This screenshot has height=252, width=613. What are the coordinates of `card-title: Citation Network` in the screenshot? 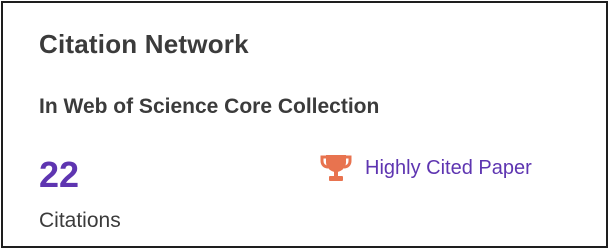 It's located at (144, 44).